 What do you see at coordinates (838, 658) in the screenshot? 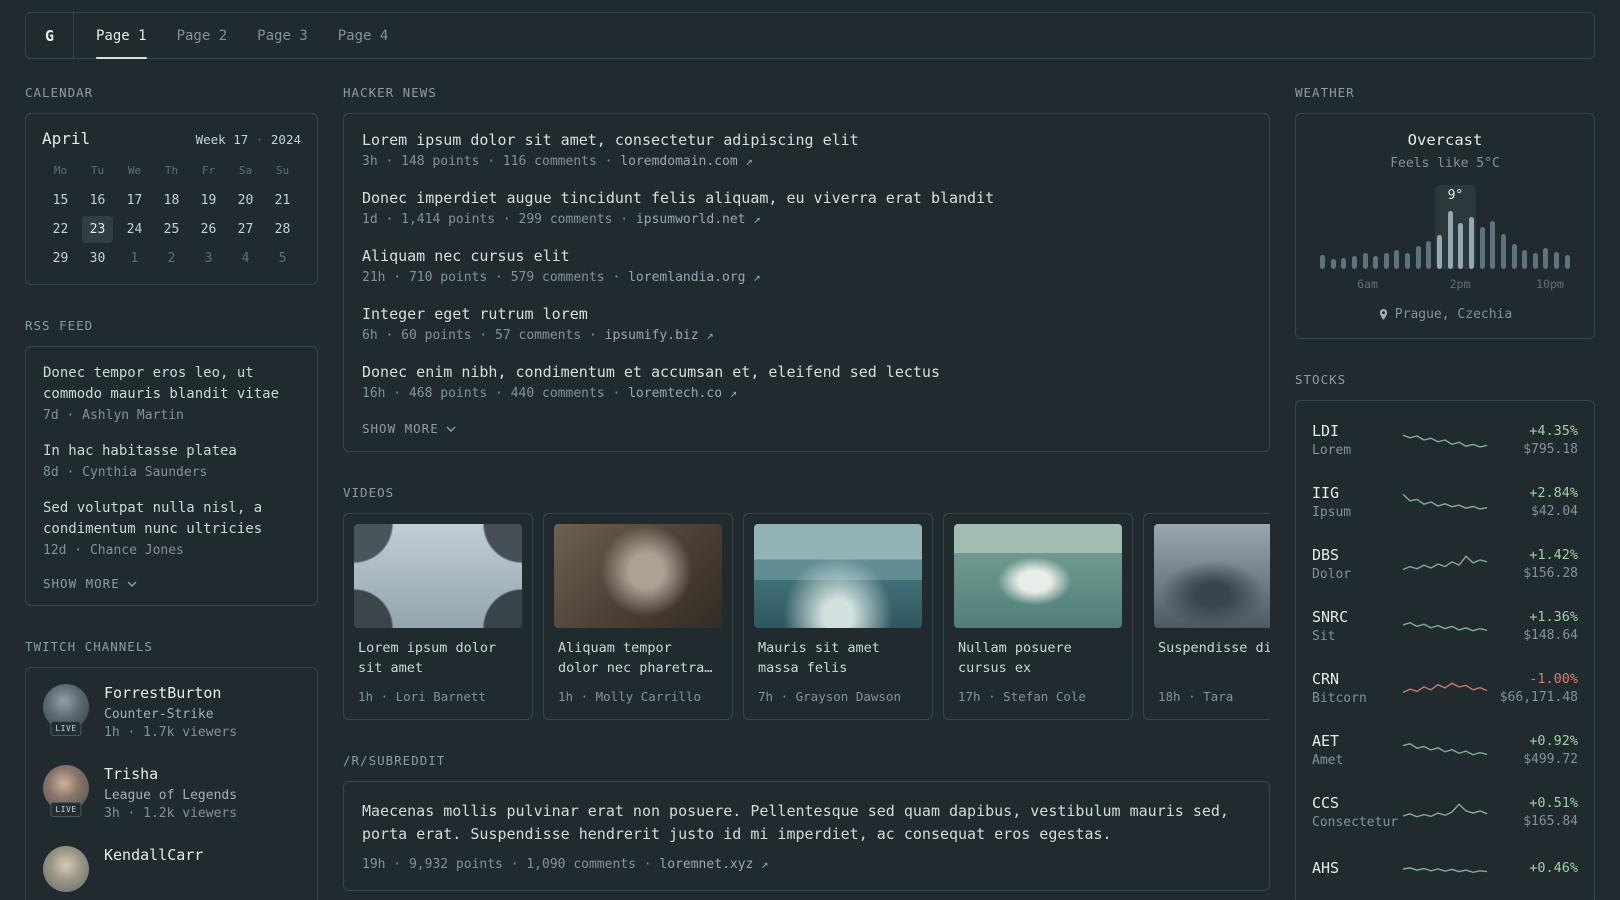
I see `video-title: Mauris sit amet massa felis` at bounding box center [838, 658].